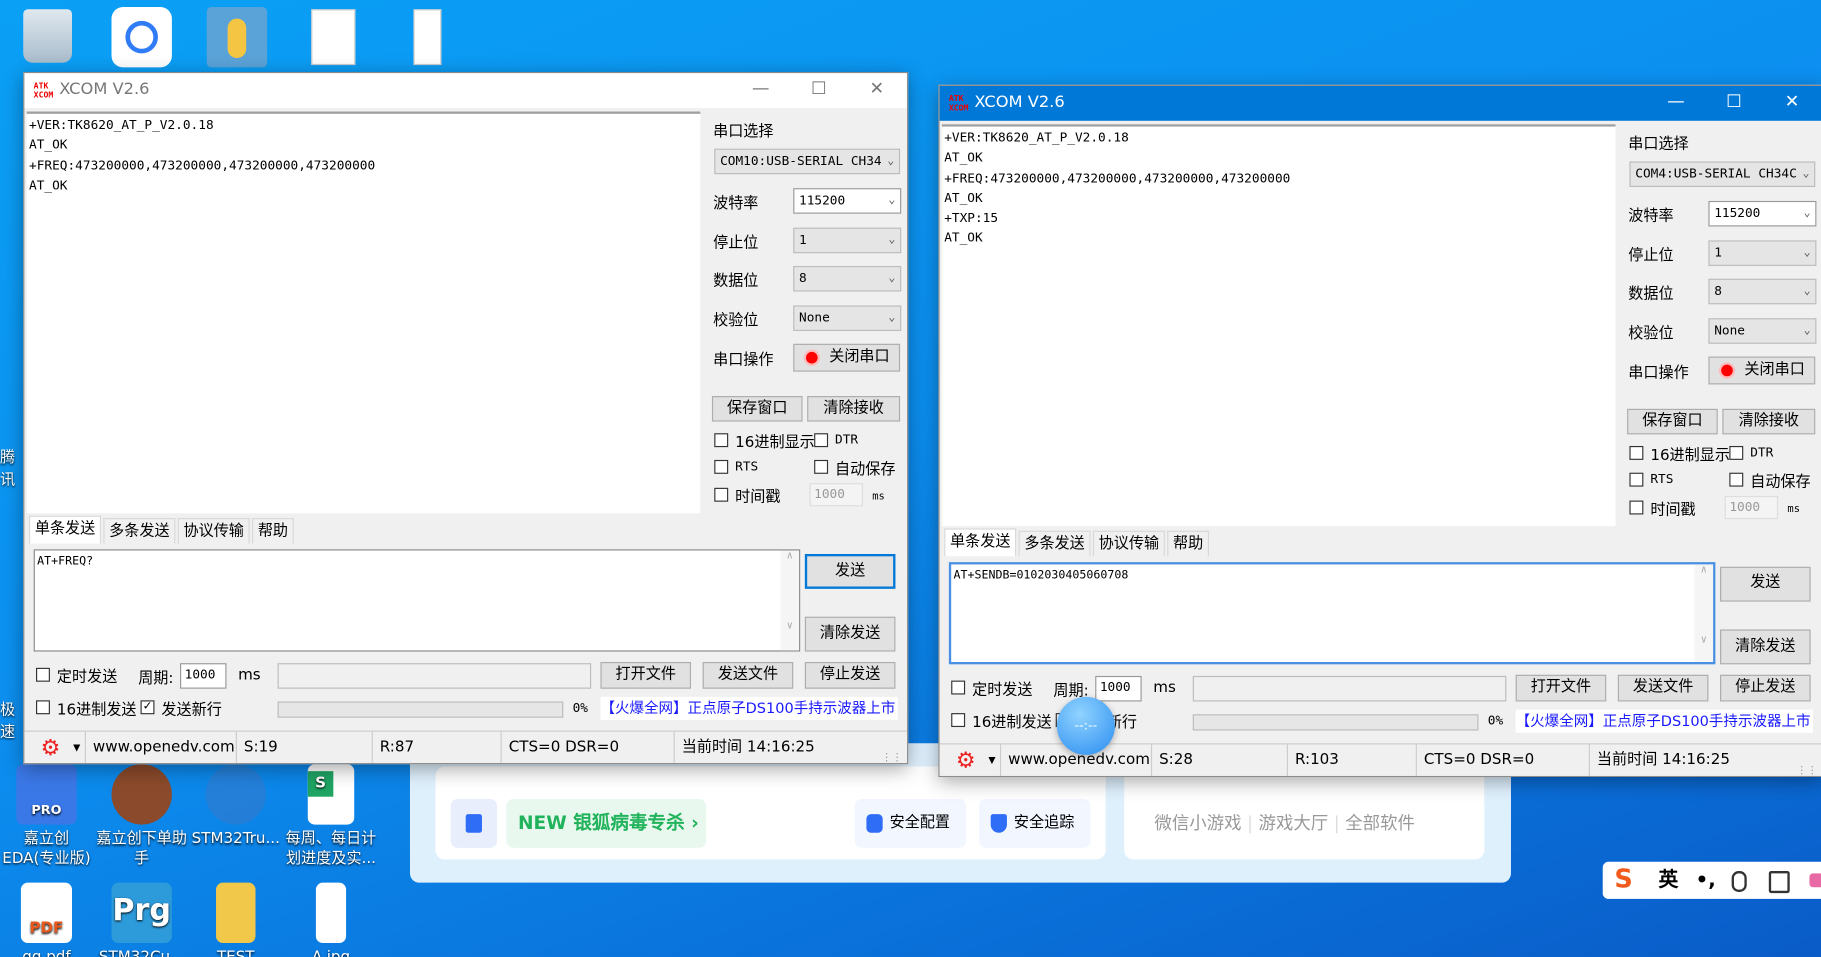 The width and height of the screenshot is (1821, 957). What do you see at coordinates (331, 919) in the screenshot?
I see `desktop-icon-a-jpg: A.jpg` at bounding box center [331, 919].